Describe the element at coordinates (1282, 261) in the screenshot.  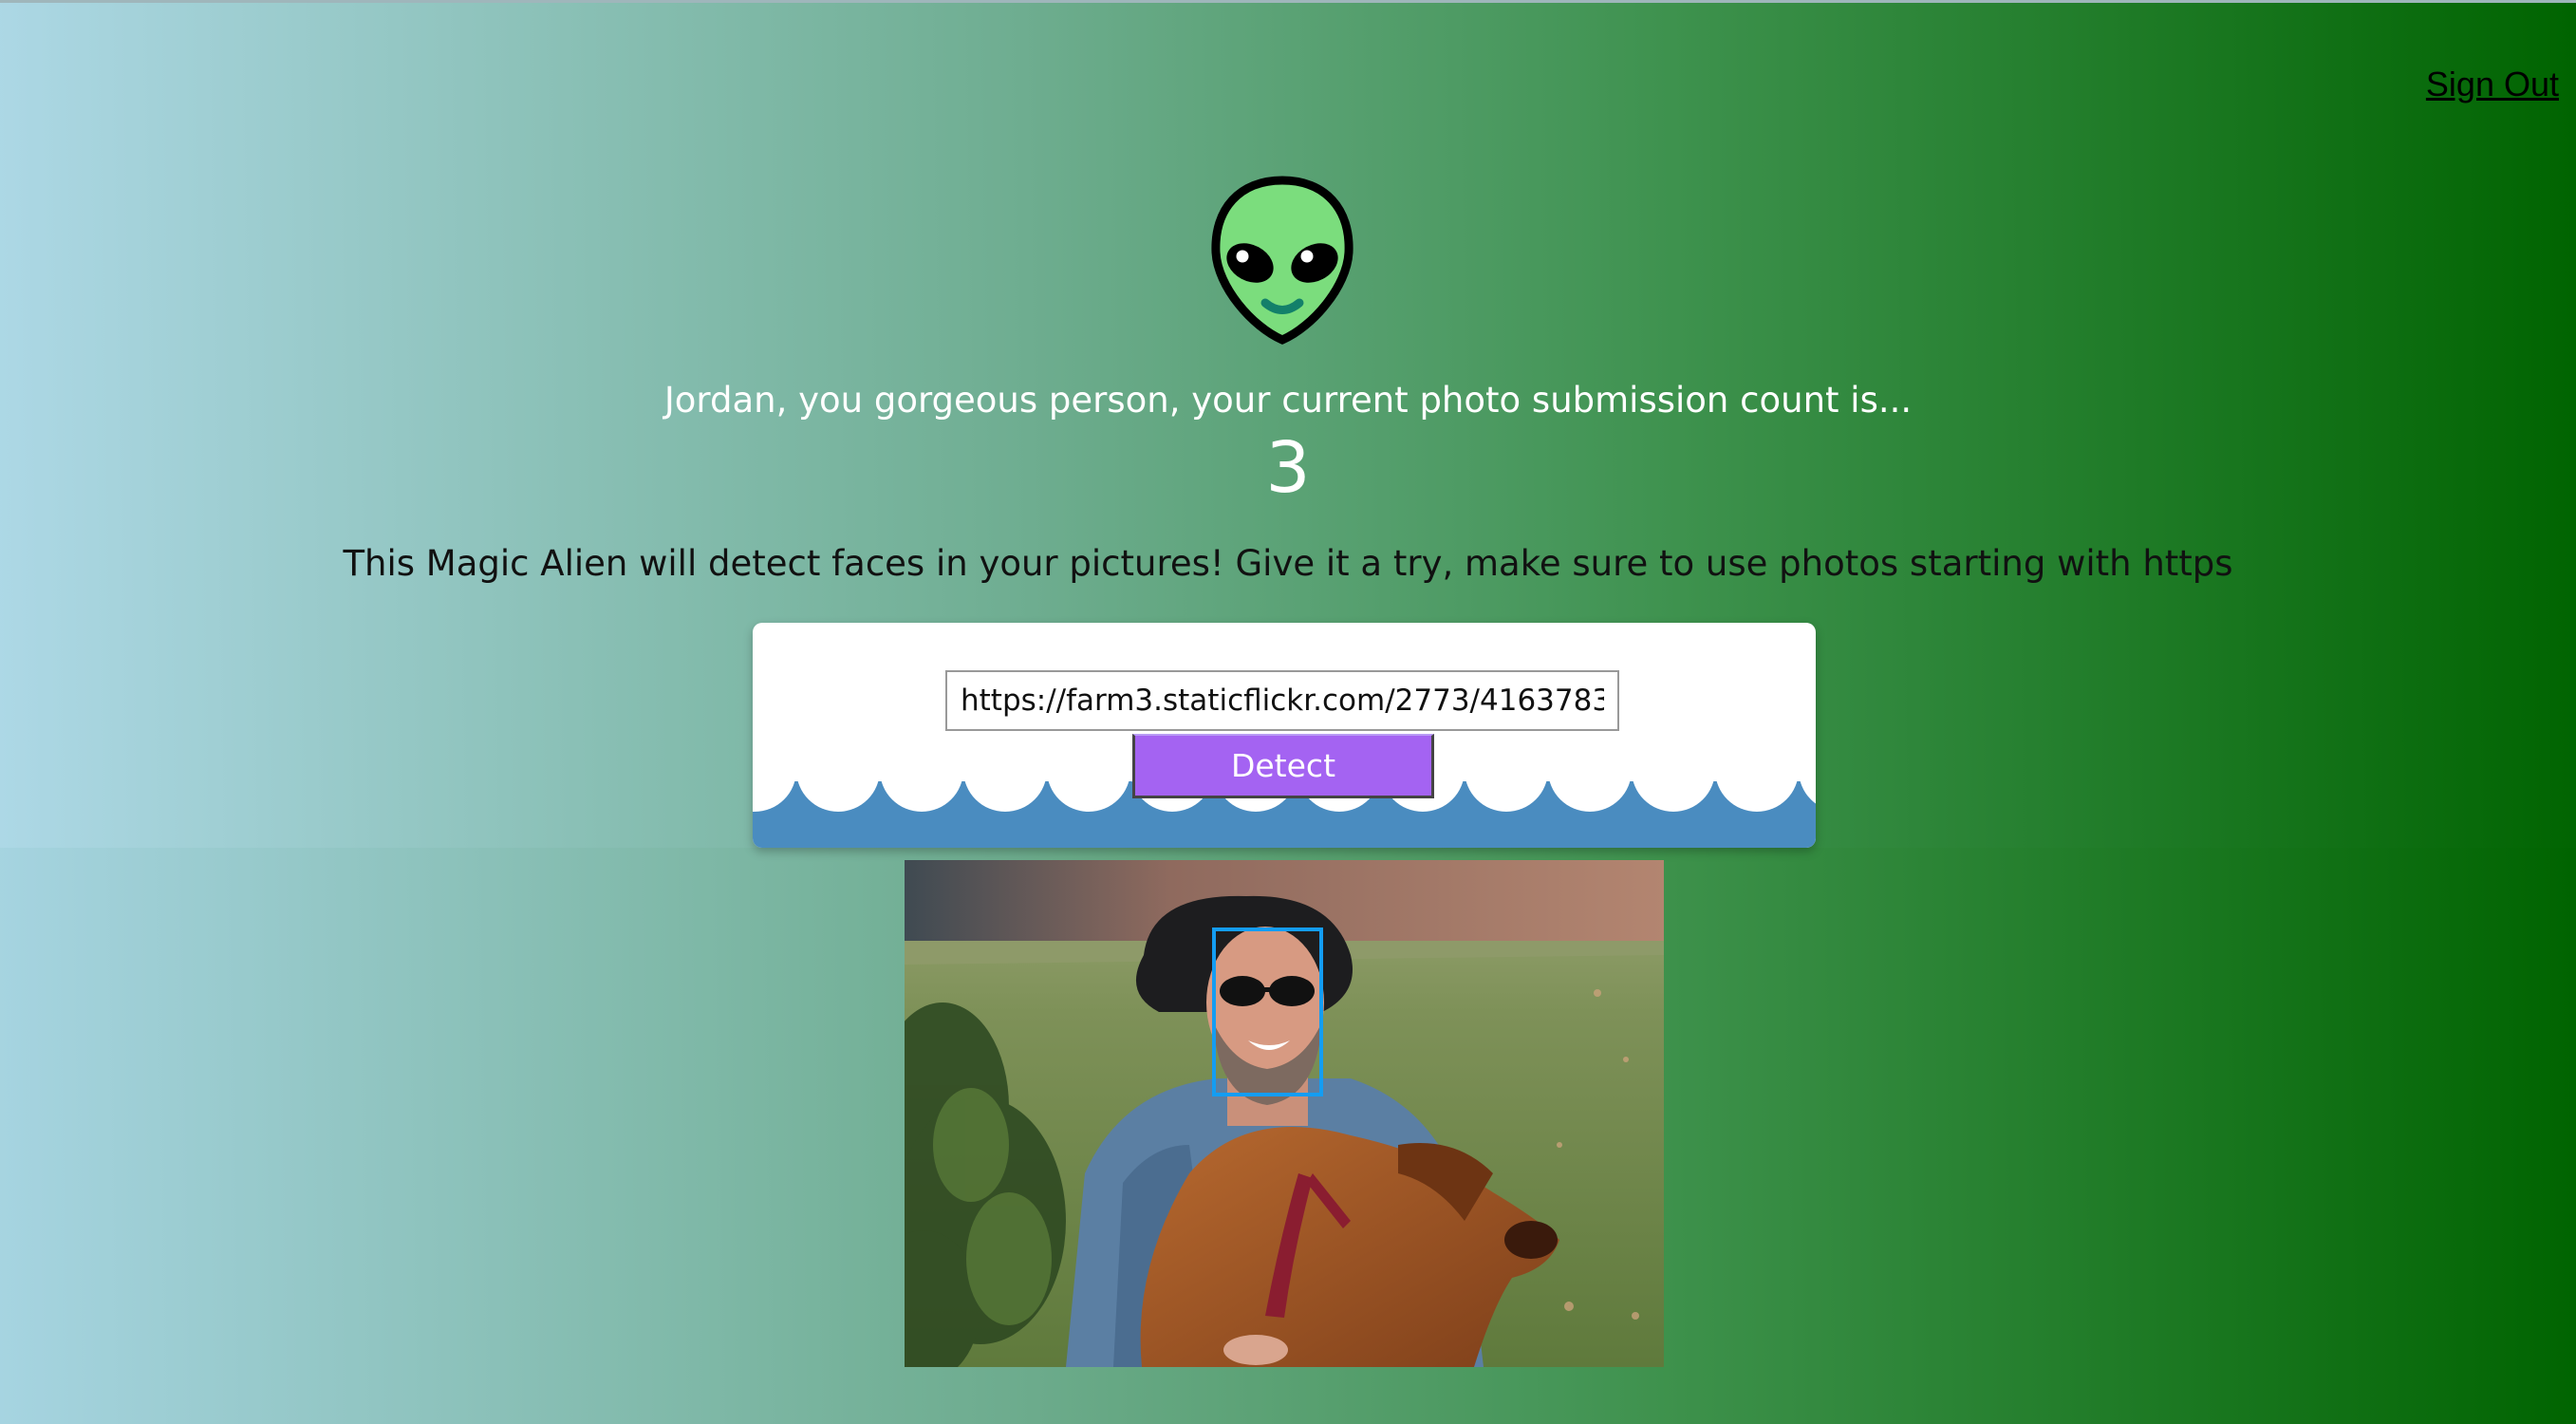
I see `alien-icon` at that location.